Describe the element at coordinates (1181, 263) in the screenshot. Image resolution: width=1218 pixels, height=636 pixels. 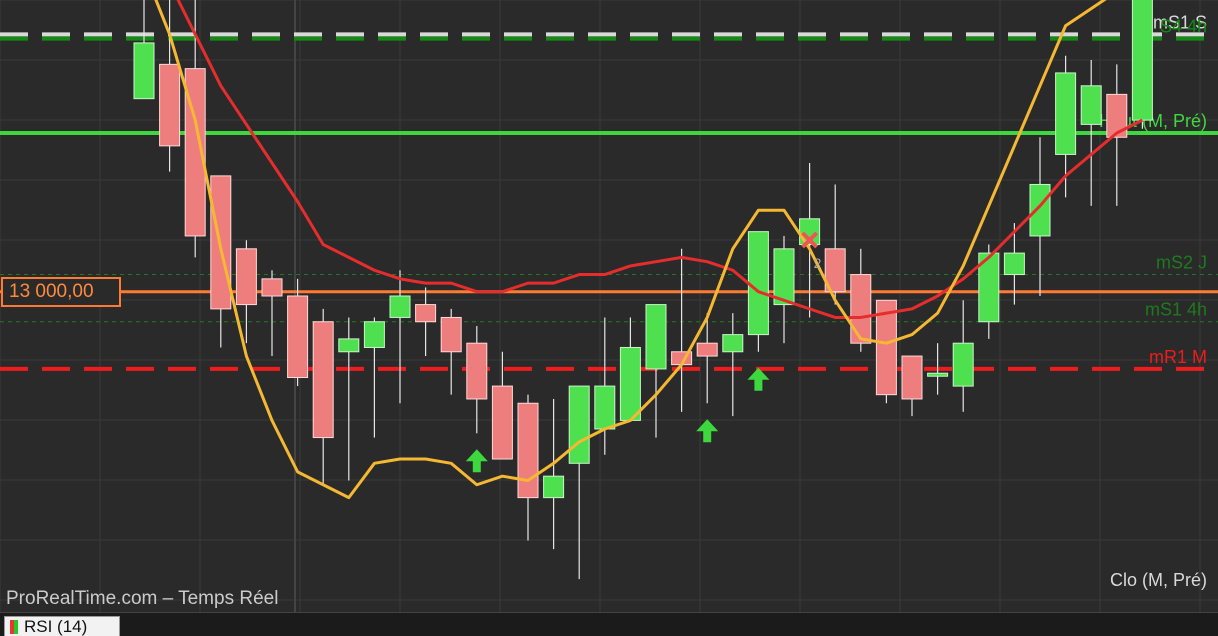
I see `level-label: mS2 J` at that location.